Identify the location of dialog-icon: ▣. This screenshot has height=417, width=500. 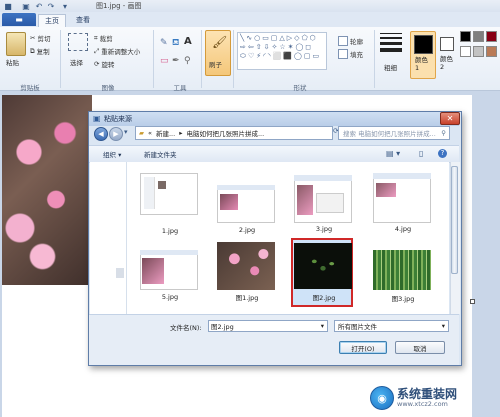
(97, 118).